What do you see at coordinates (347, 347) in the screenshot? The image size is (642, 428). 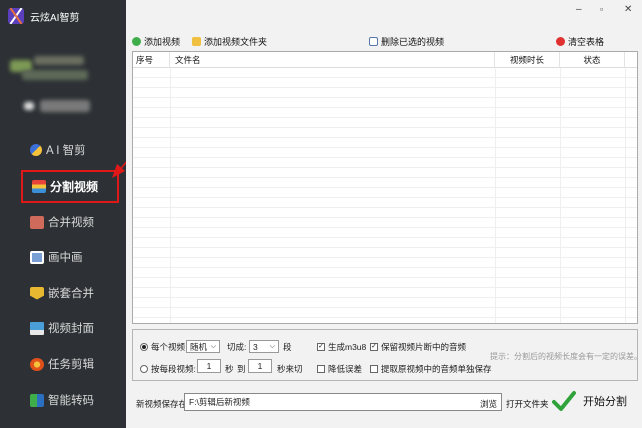 I see `gen-m3u8-label: 生成m3u8` at bounding box center [347, 347].